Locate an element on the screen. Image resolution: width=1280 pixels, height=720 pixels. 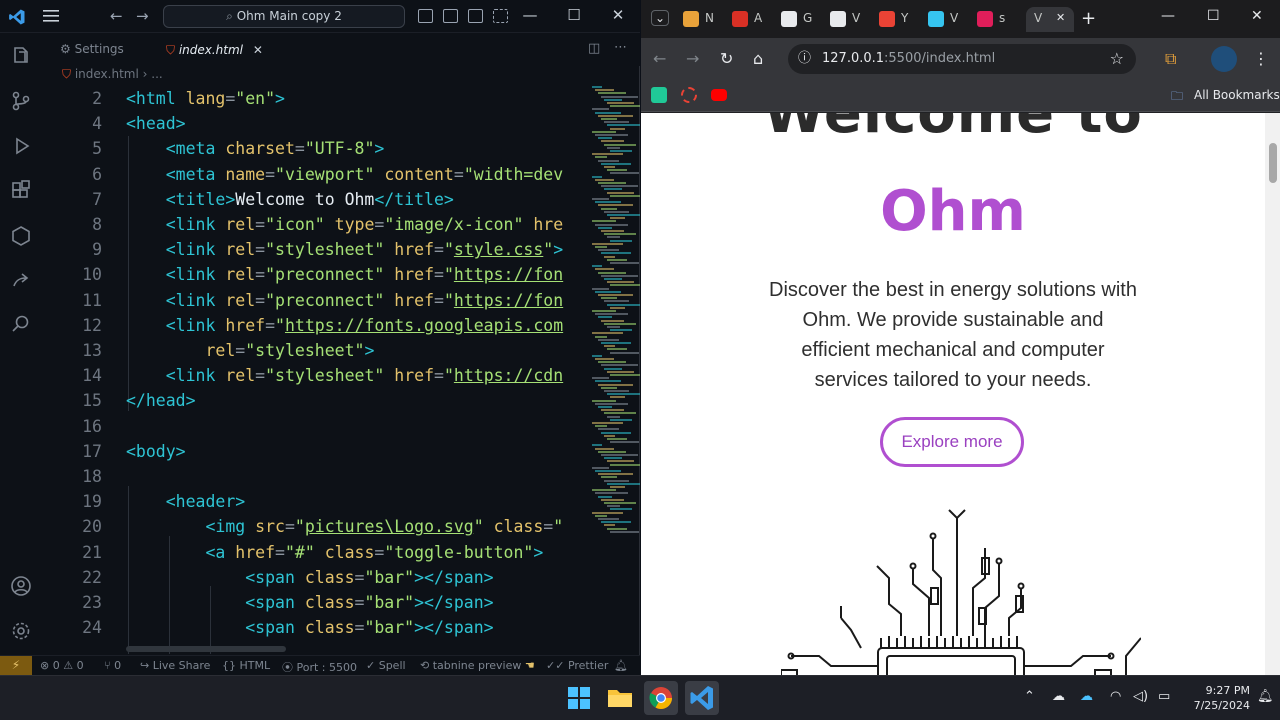
new-tab-button: + is located at coordinates (1088, 18).